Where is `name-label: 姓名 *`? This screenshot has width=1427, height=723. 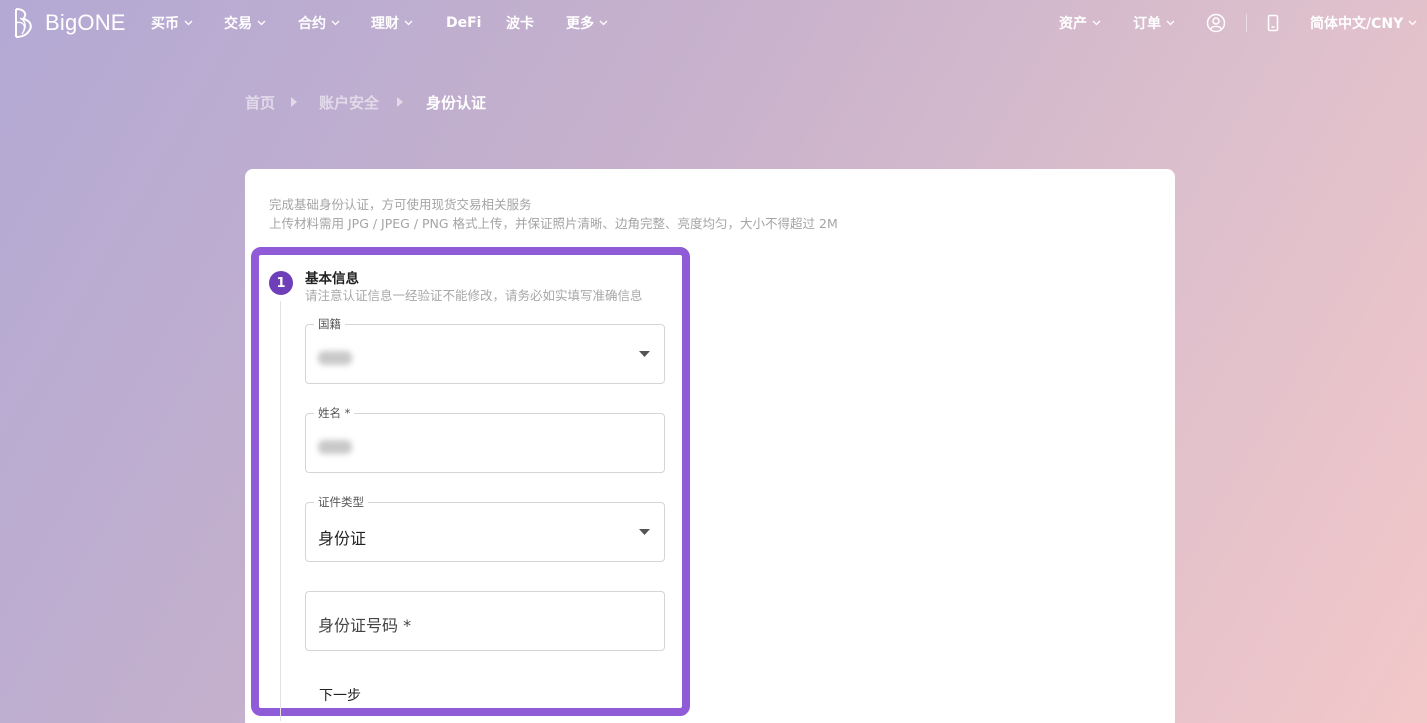 name-label: 姓名 * is located at coordinates (334, 413).